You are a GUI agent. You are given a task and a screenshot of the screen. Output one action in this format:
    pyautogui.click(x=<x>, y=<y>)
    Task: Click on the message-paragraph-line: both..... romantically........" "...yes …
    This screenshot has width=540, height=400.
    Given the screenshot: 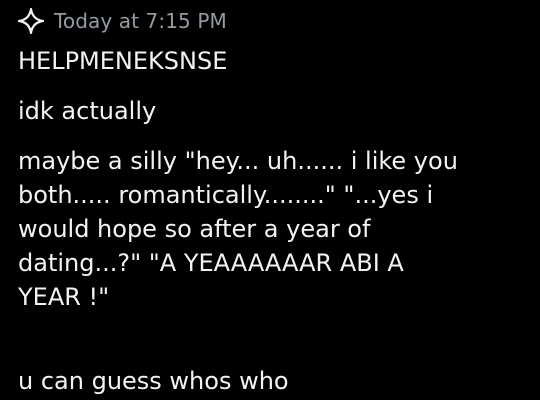 What is the action you would take?
    pyautogui.click(x=226, y=195)
    